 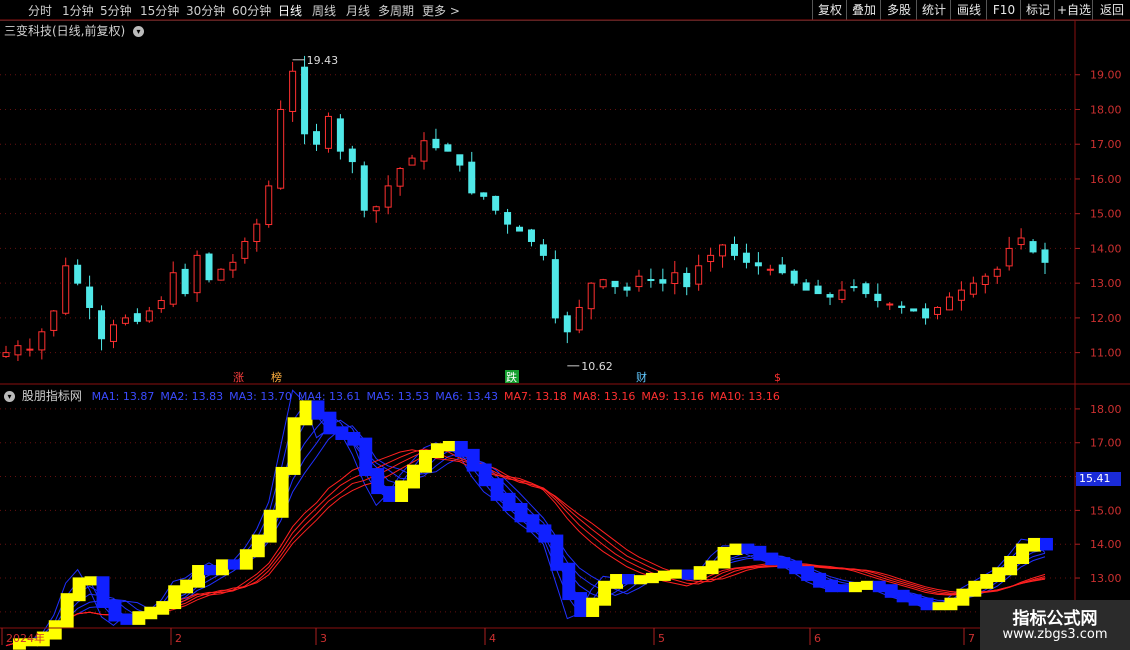 I want to click on chevron-down-icon: ▾, so click(x=9, y=396).